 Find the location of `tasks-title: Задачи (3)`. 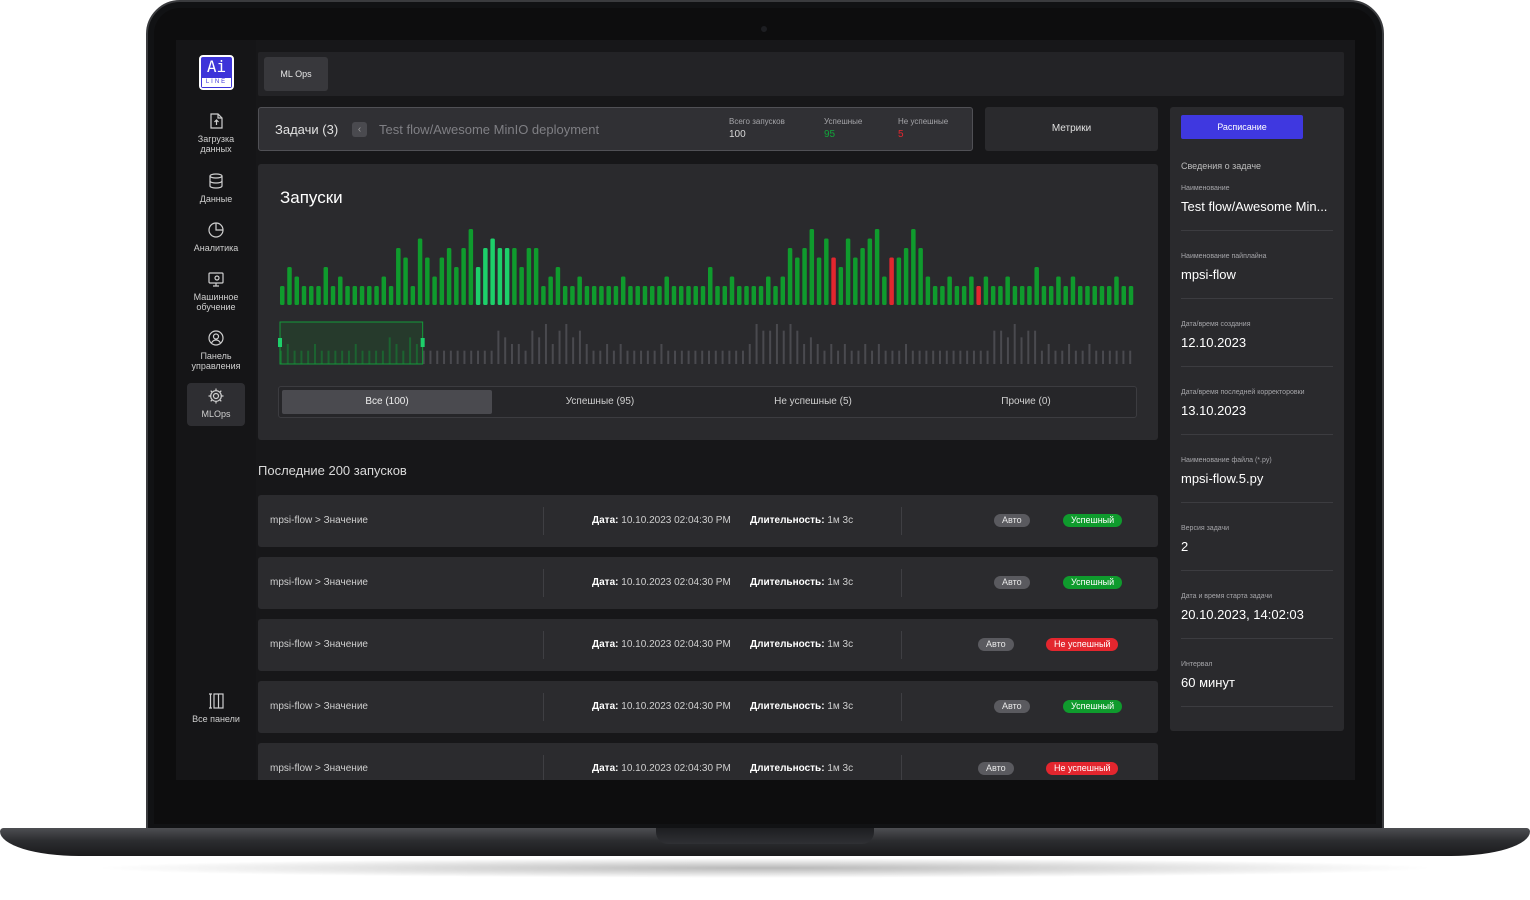

tasks-title: Задачи (3) is located at coordinates (306, 129).